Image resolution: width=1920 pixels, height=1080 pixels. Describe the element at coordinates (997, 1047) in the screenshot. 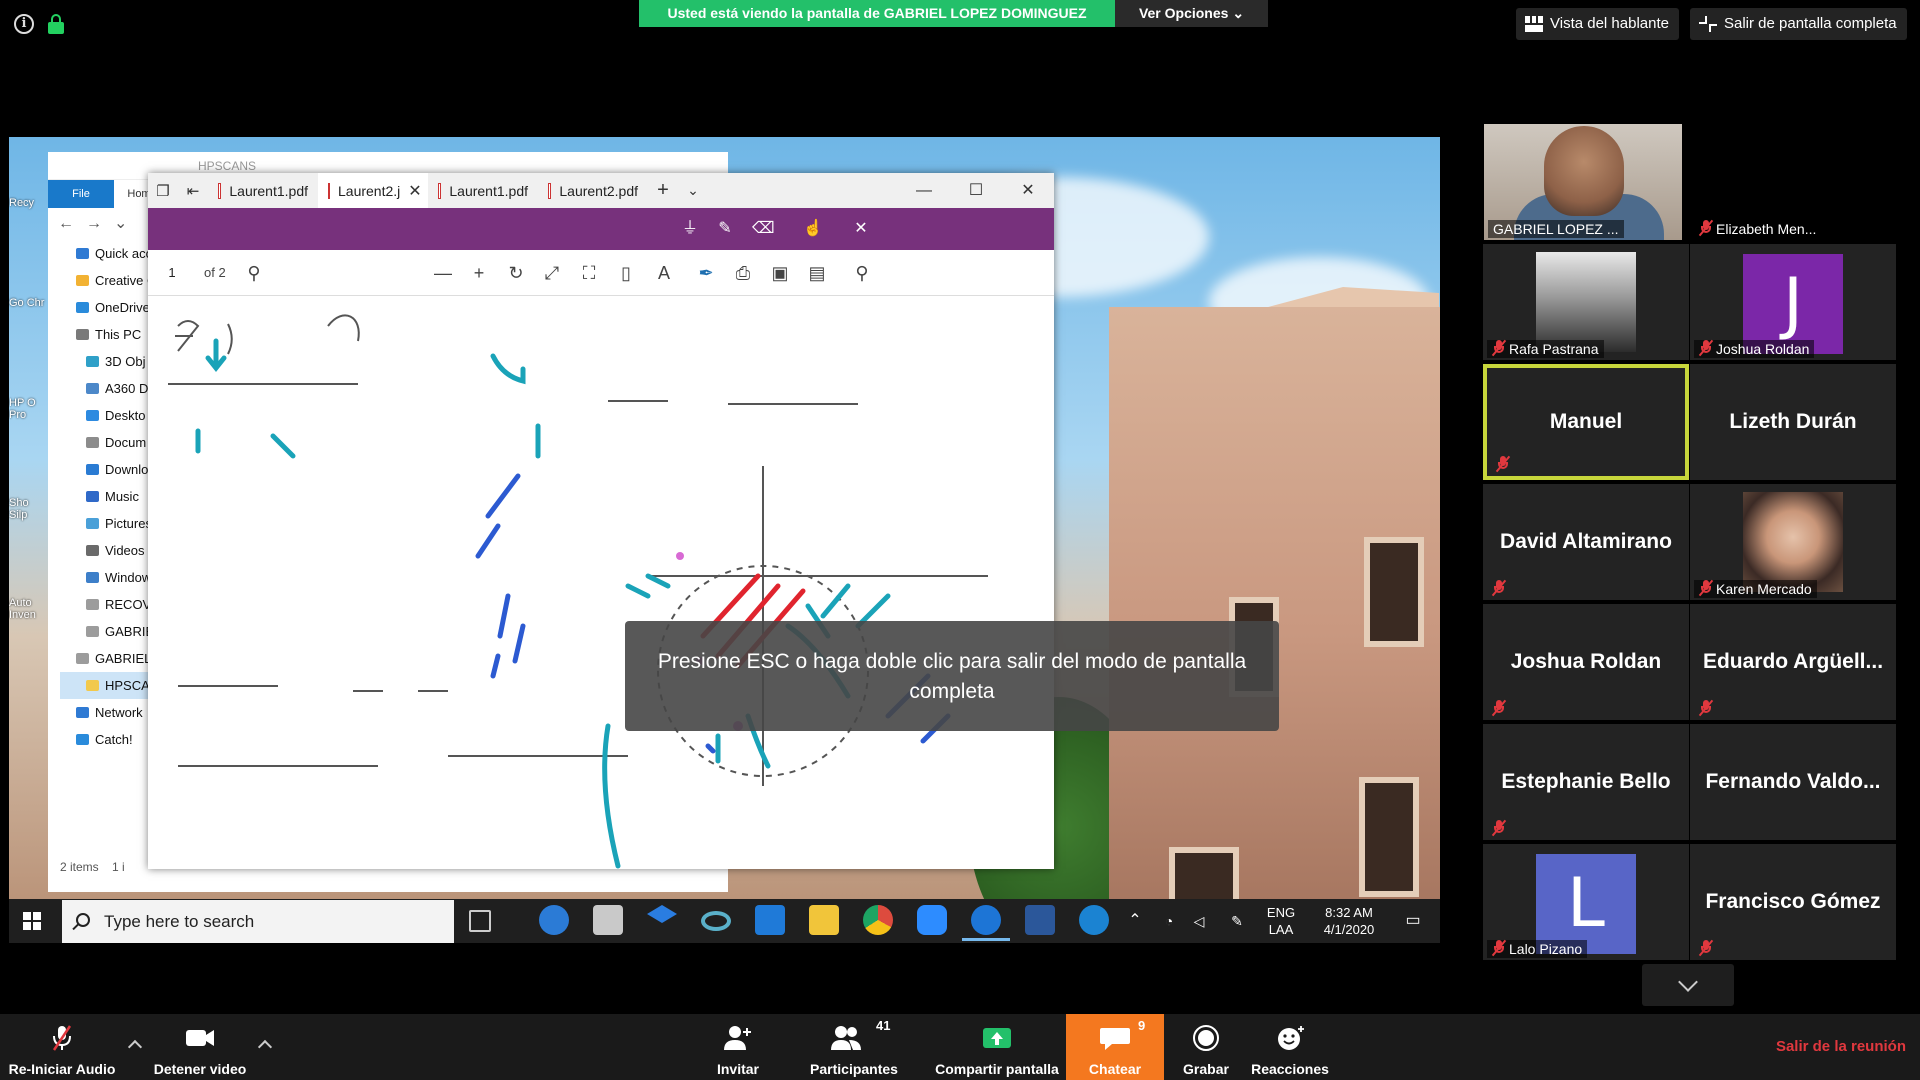

I see `share-screen-button: Compartir pantalla` at that location.